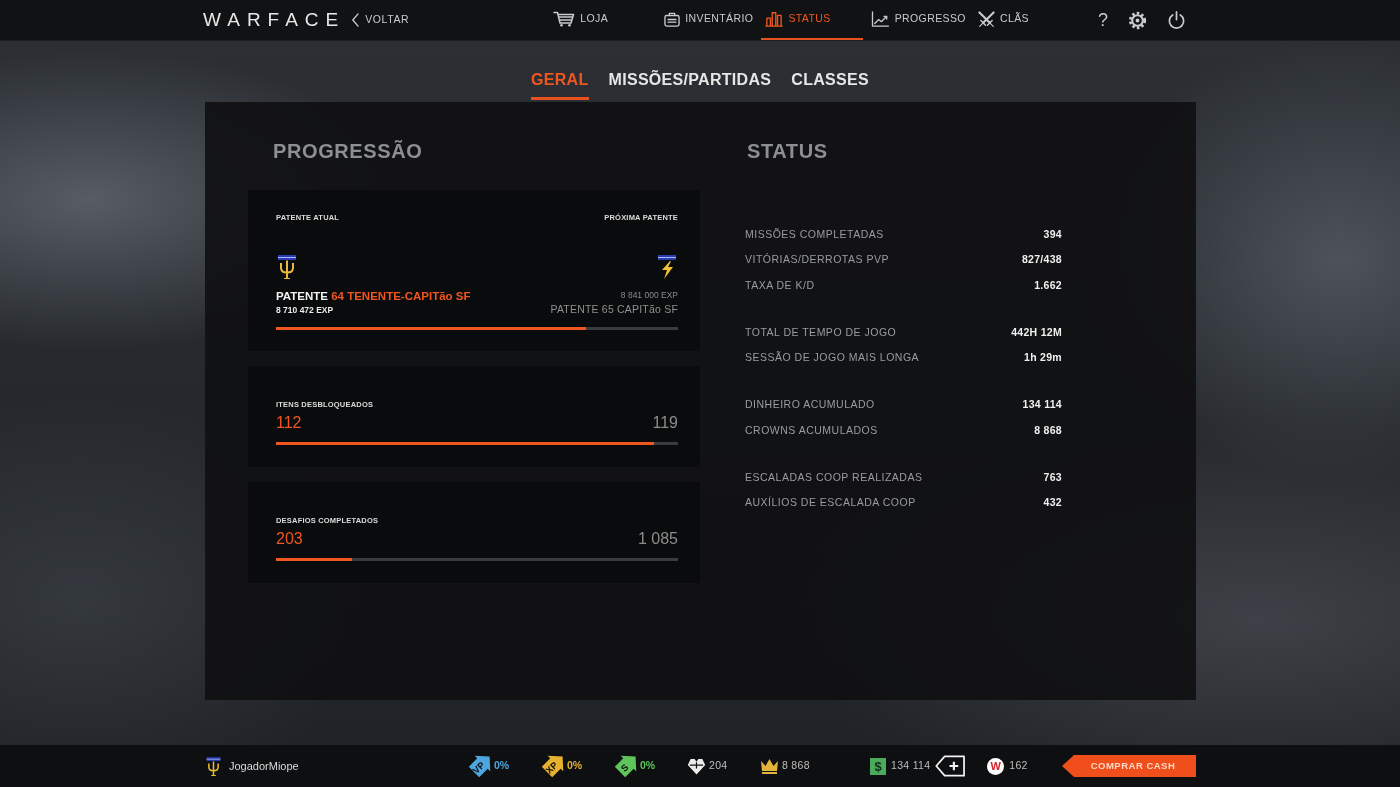 Image resolution: width=1400 pixels, height=787 pixels. What do you see at coordinates (1052, 477) in the screenshot?
I see `stat-value: 763` at bounding box center [1052, 477].